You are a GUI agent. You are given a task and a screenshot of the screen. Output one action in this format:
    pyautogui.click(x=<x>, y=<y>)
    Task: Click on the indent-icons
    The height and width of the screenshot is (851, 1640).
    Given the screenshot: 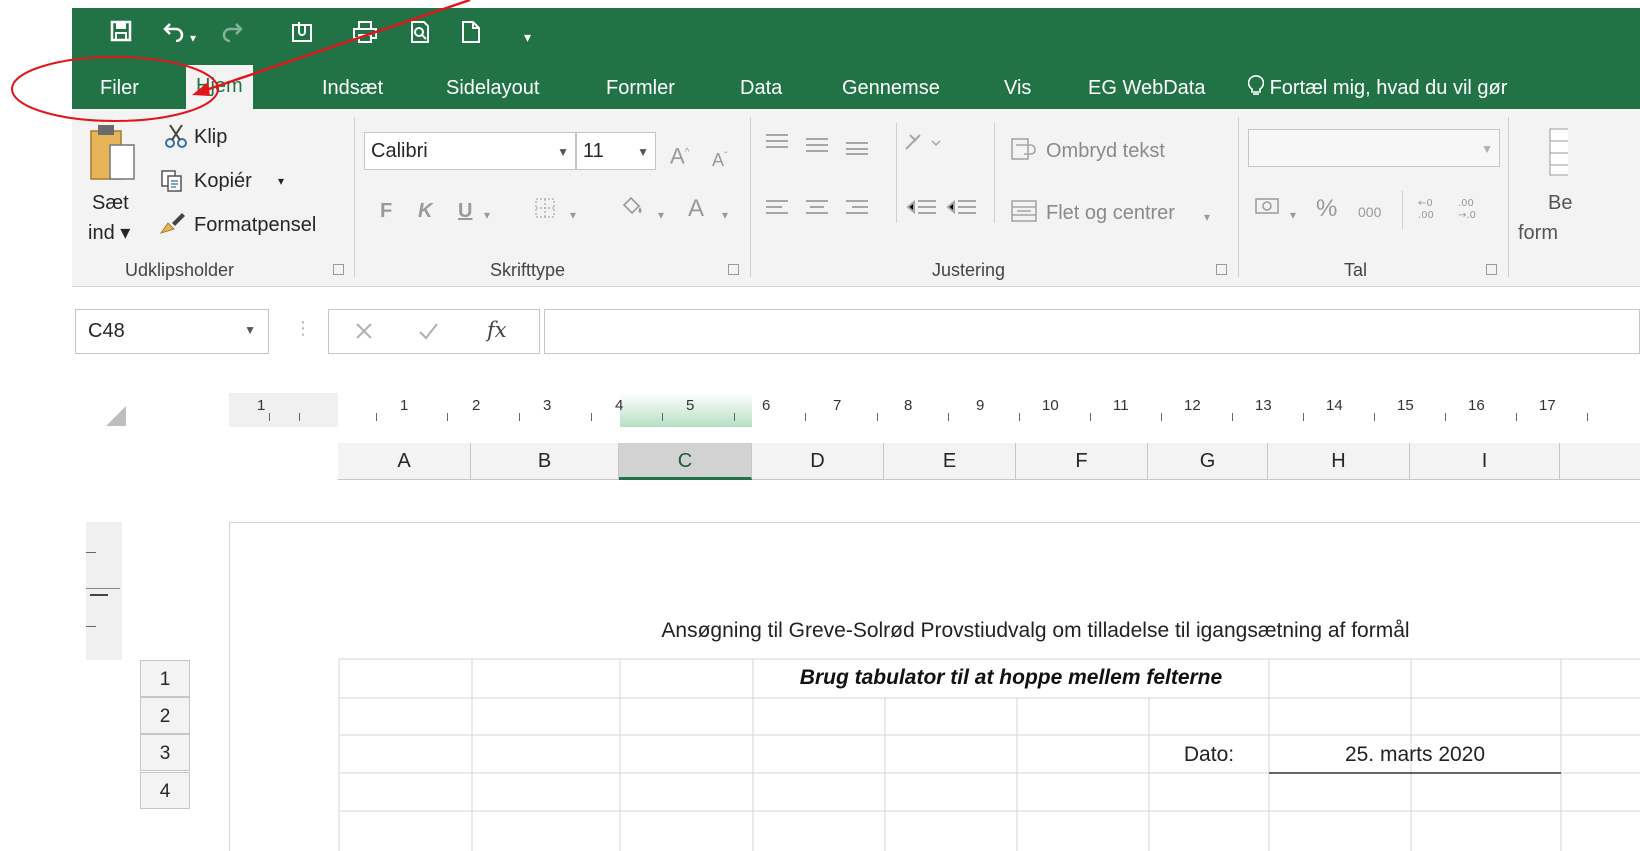 What is the action you would take?
    pyautogui.click(x=944, y=210)
    